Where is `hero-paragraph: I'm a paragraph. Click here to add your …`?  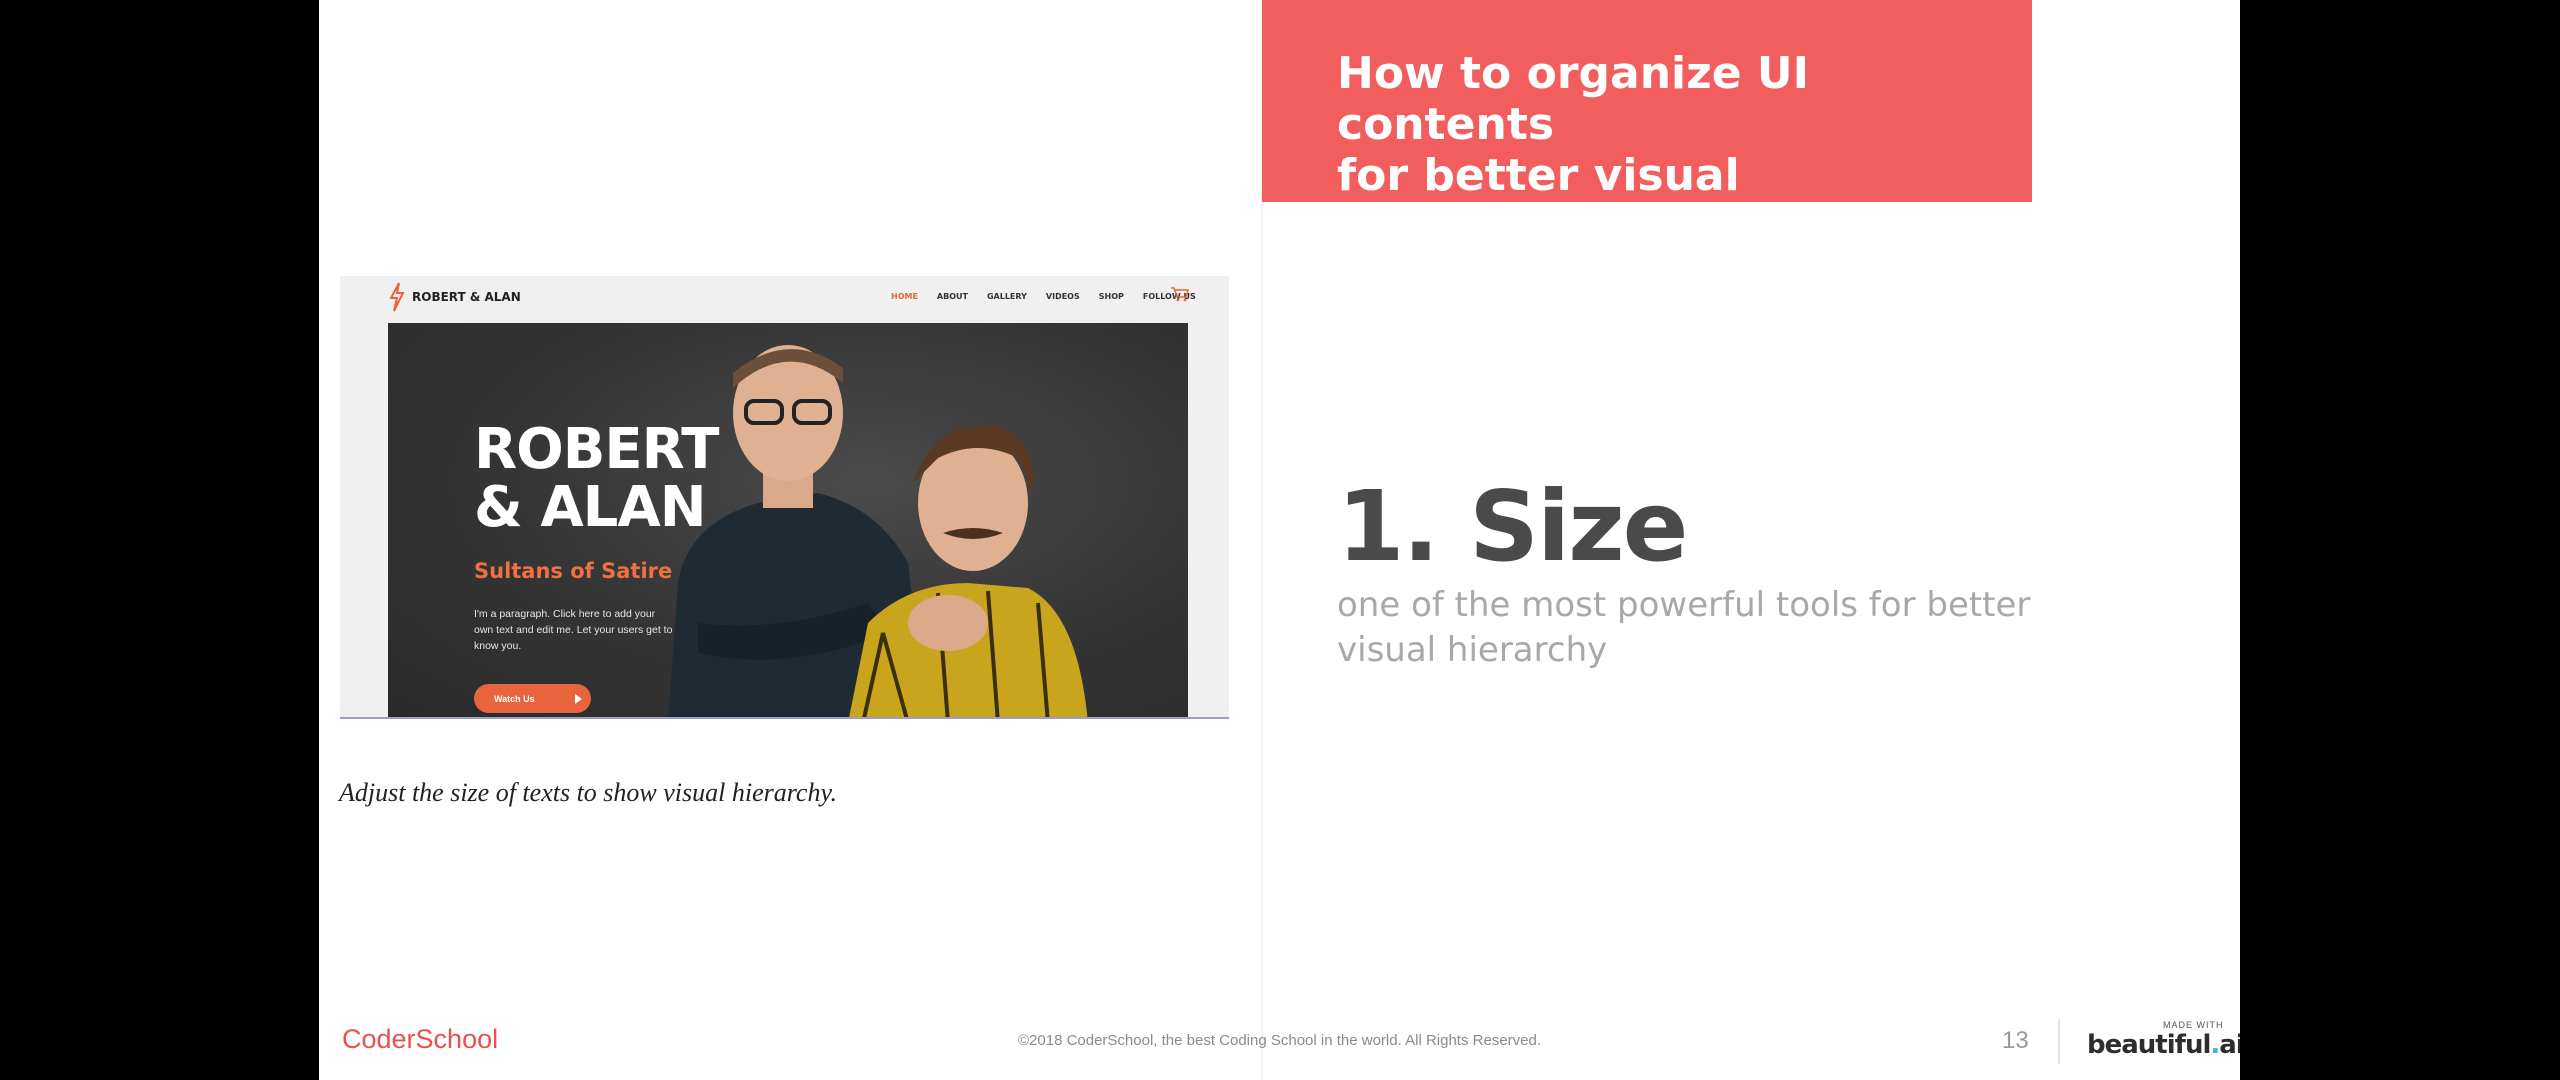
hero-paragraph: I'm a paragraph. Click here to add your … is located at coordinates (573, 630).